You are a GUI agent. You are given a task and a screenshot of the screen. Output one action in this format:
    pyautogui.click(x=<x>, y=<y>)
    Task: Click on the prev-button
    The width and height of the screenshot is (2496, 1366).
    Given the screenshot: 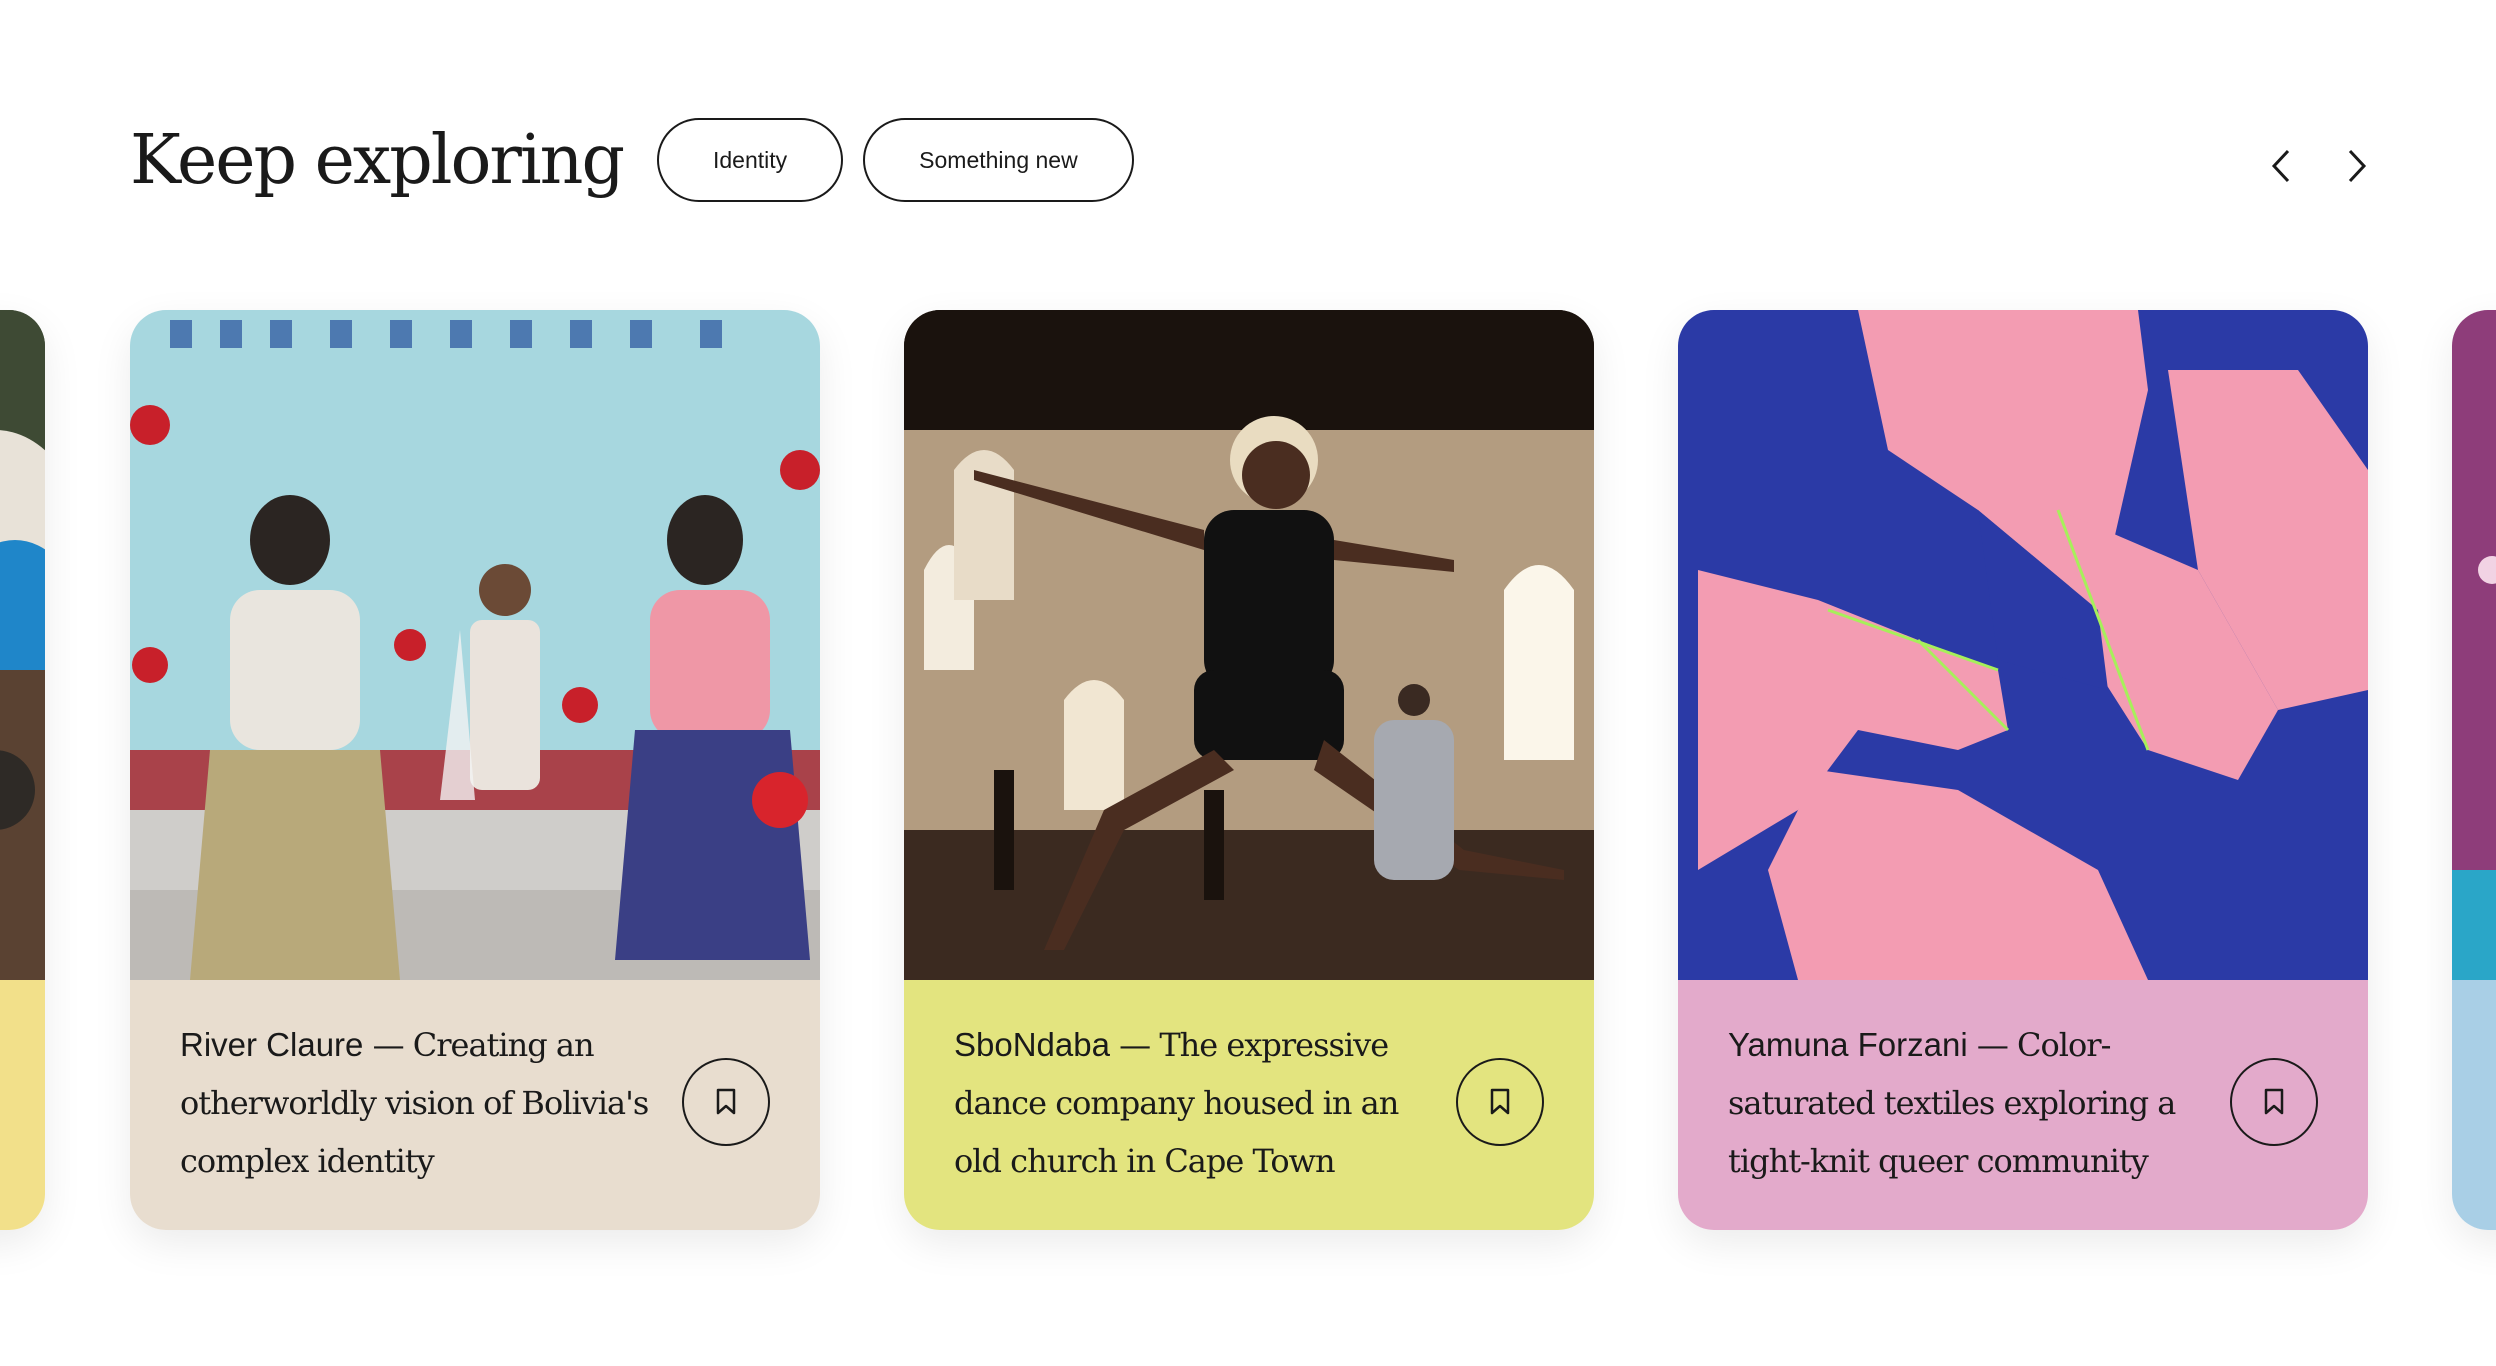 What is the action you would take?
    pyautogui.click(x=2281, y=166)
    